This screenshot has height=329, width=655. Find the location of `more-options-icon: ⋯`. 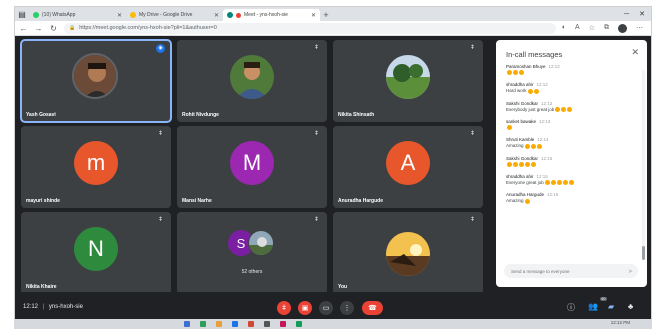

more-options-icon: ⋯ is located at coordinates (639, 28).